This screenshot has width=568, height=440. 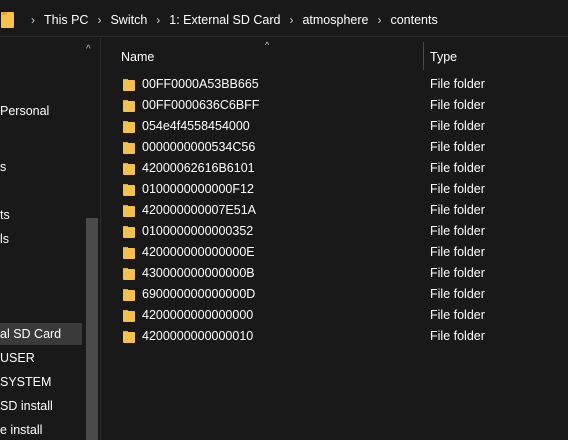 What do you see at coordinates (334, 189) in the screenshot?
I see `list-item: 0100000000000F12 File folder` at bounding box center [334, 189].